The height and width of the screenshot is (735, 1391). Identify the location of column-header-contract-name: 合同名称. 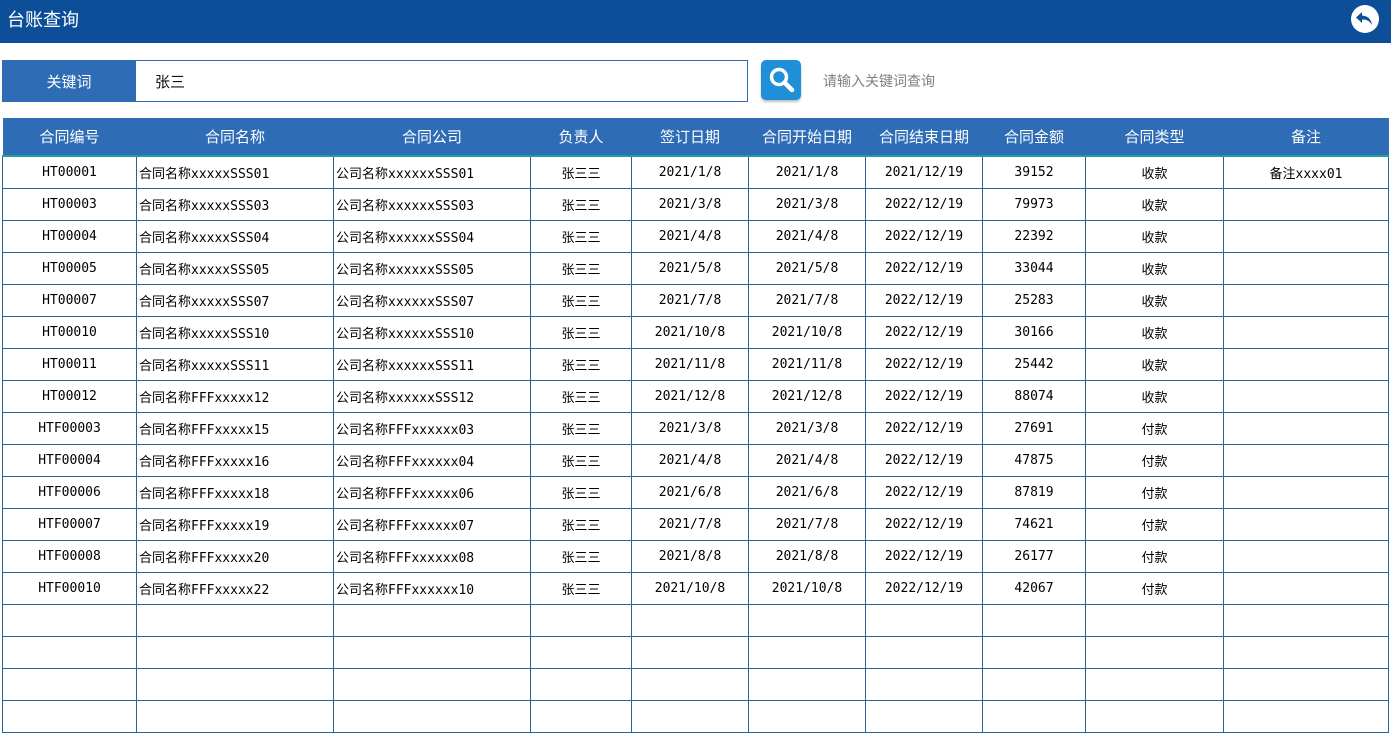
(235, 137).